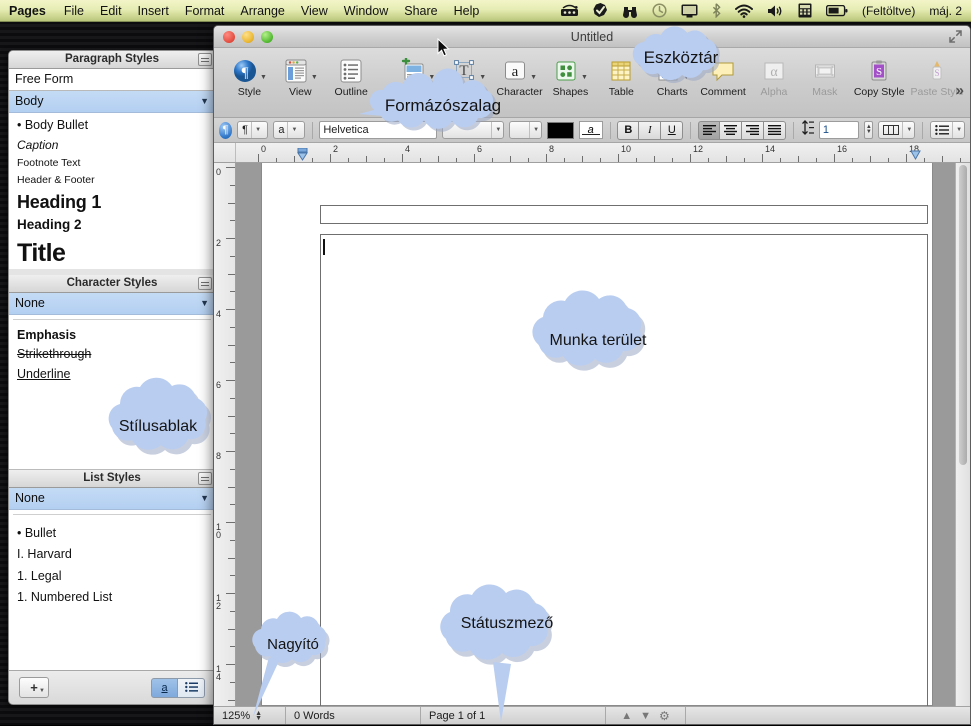 The width and height of the screenshot is (971, 726). What do you see at coordinates (262, 11) in the screenshot?
I see `menu-item-arrange: Arrange` at bounding box center [262, 11].